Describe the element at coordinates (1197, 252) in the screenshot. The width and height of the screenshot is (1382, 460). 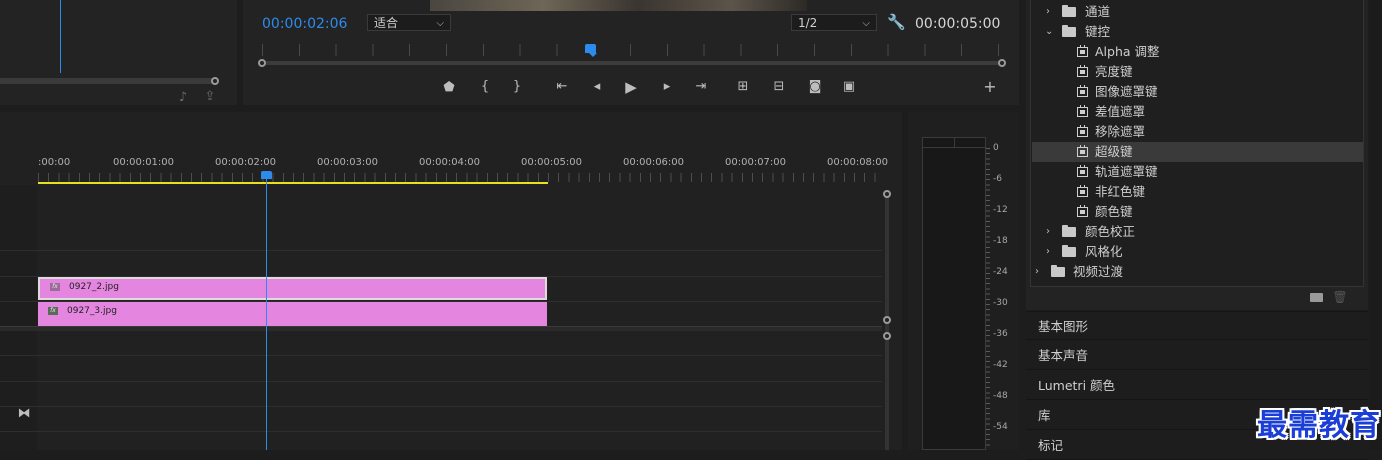
I see `tree-folder-stylize: › 风格化` at that location.